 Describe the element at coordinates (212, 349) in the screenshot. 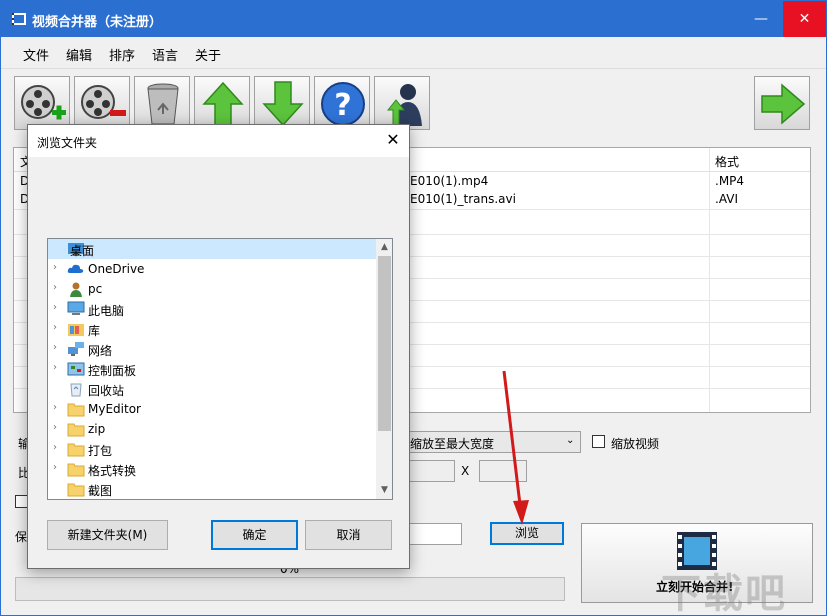

I see `tree-item-network: › 网络` at that location.